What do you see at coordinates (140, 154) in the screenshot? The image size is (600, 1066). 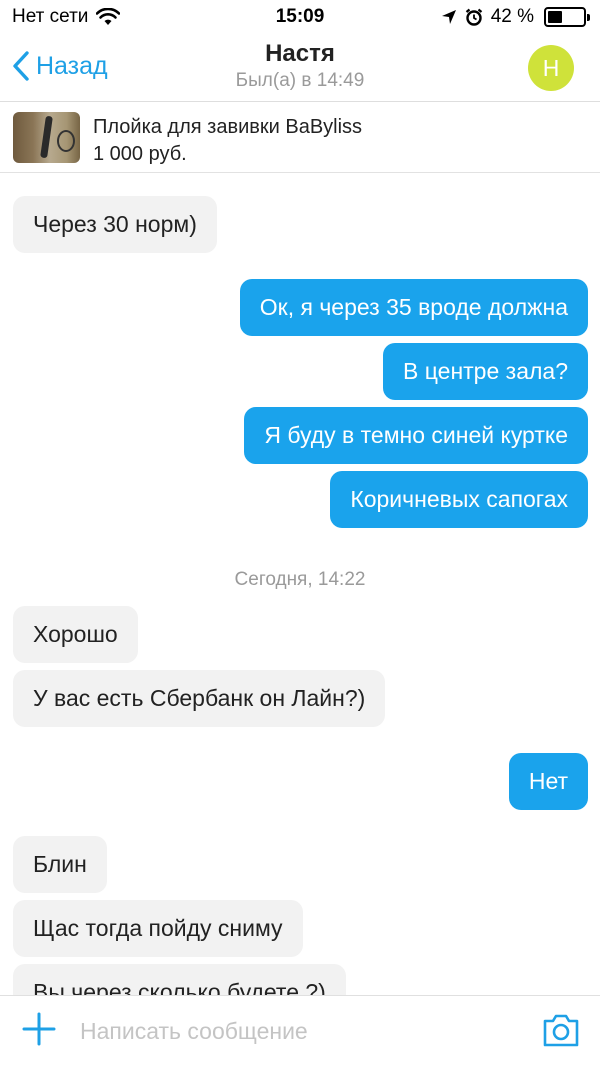 I see `listing-price: 1 000 руб.` at bounding box center [140, 154].